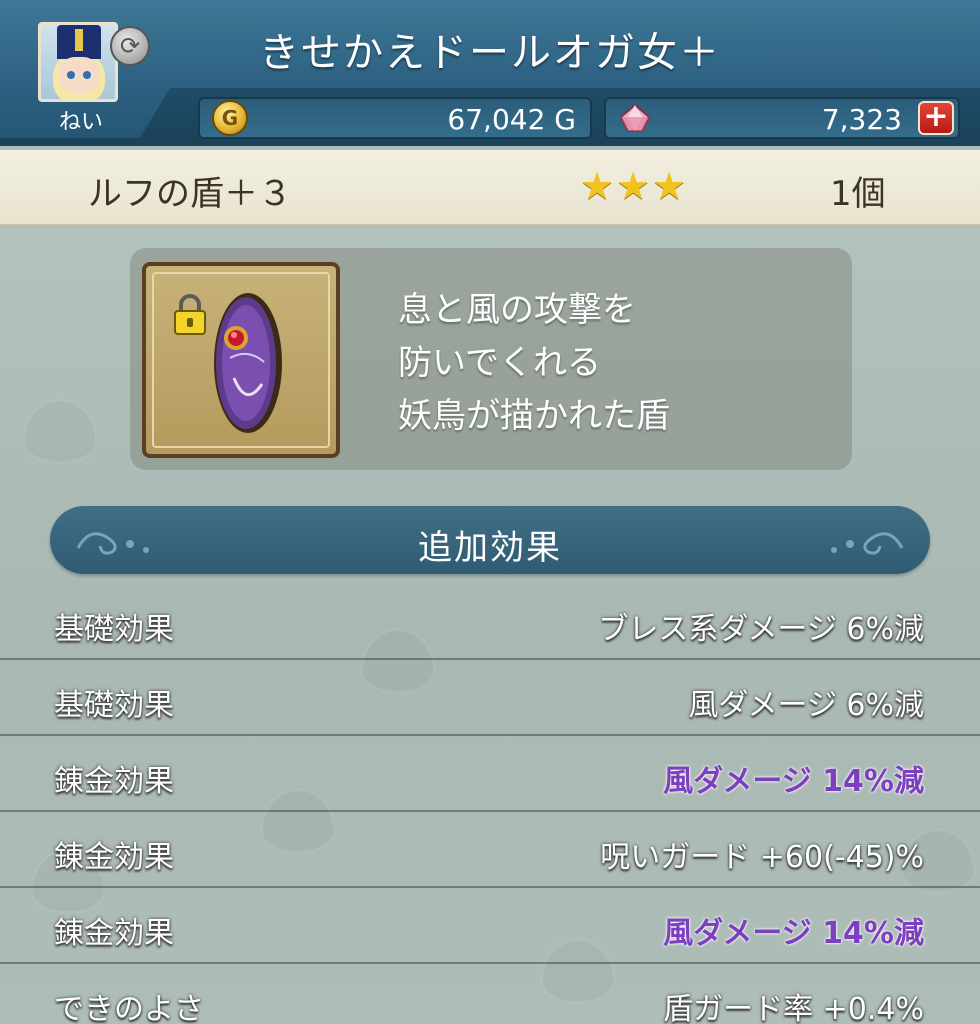 Image resolution: width=980 pixels, height=1024 pixels. Describe the element at coordinates (936, 118) in the screenshot. I see `add-gems-button: +` at that location.